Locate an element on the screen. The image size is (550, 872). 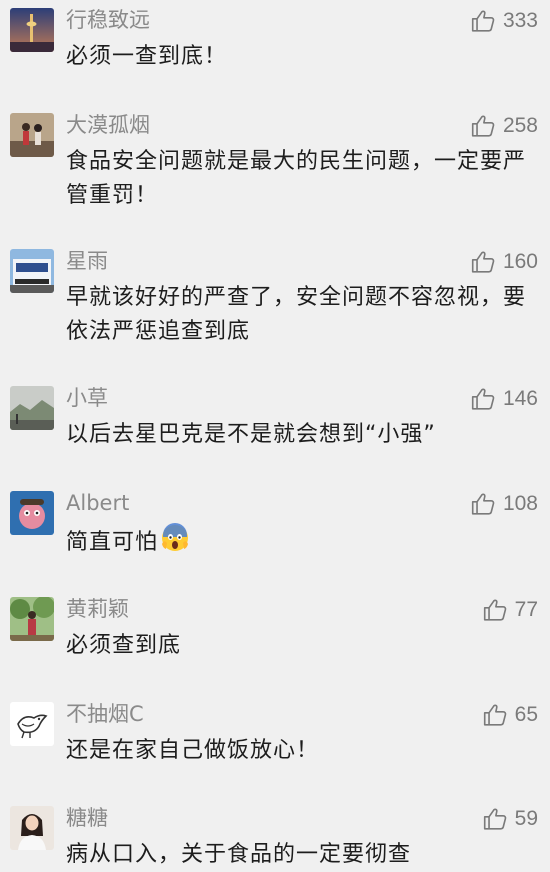
bird-drawing-avatar is located at coordinates (32, 724).